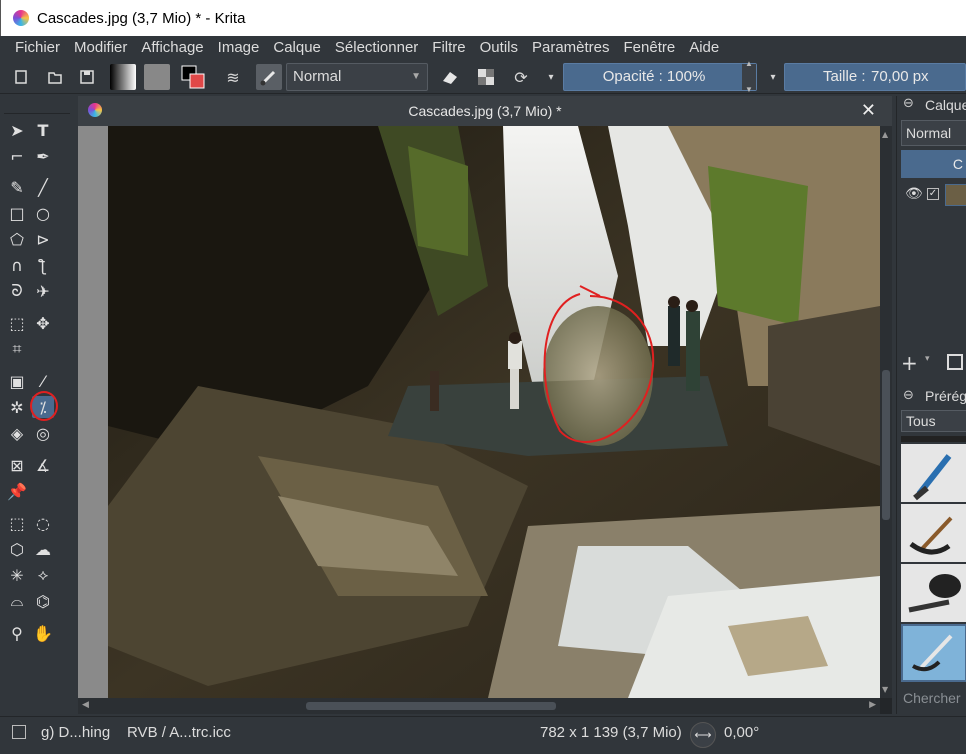  I want to click on edit-shapes-tool-icon: ⌐, so click(17, 156).